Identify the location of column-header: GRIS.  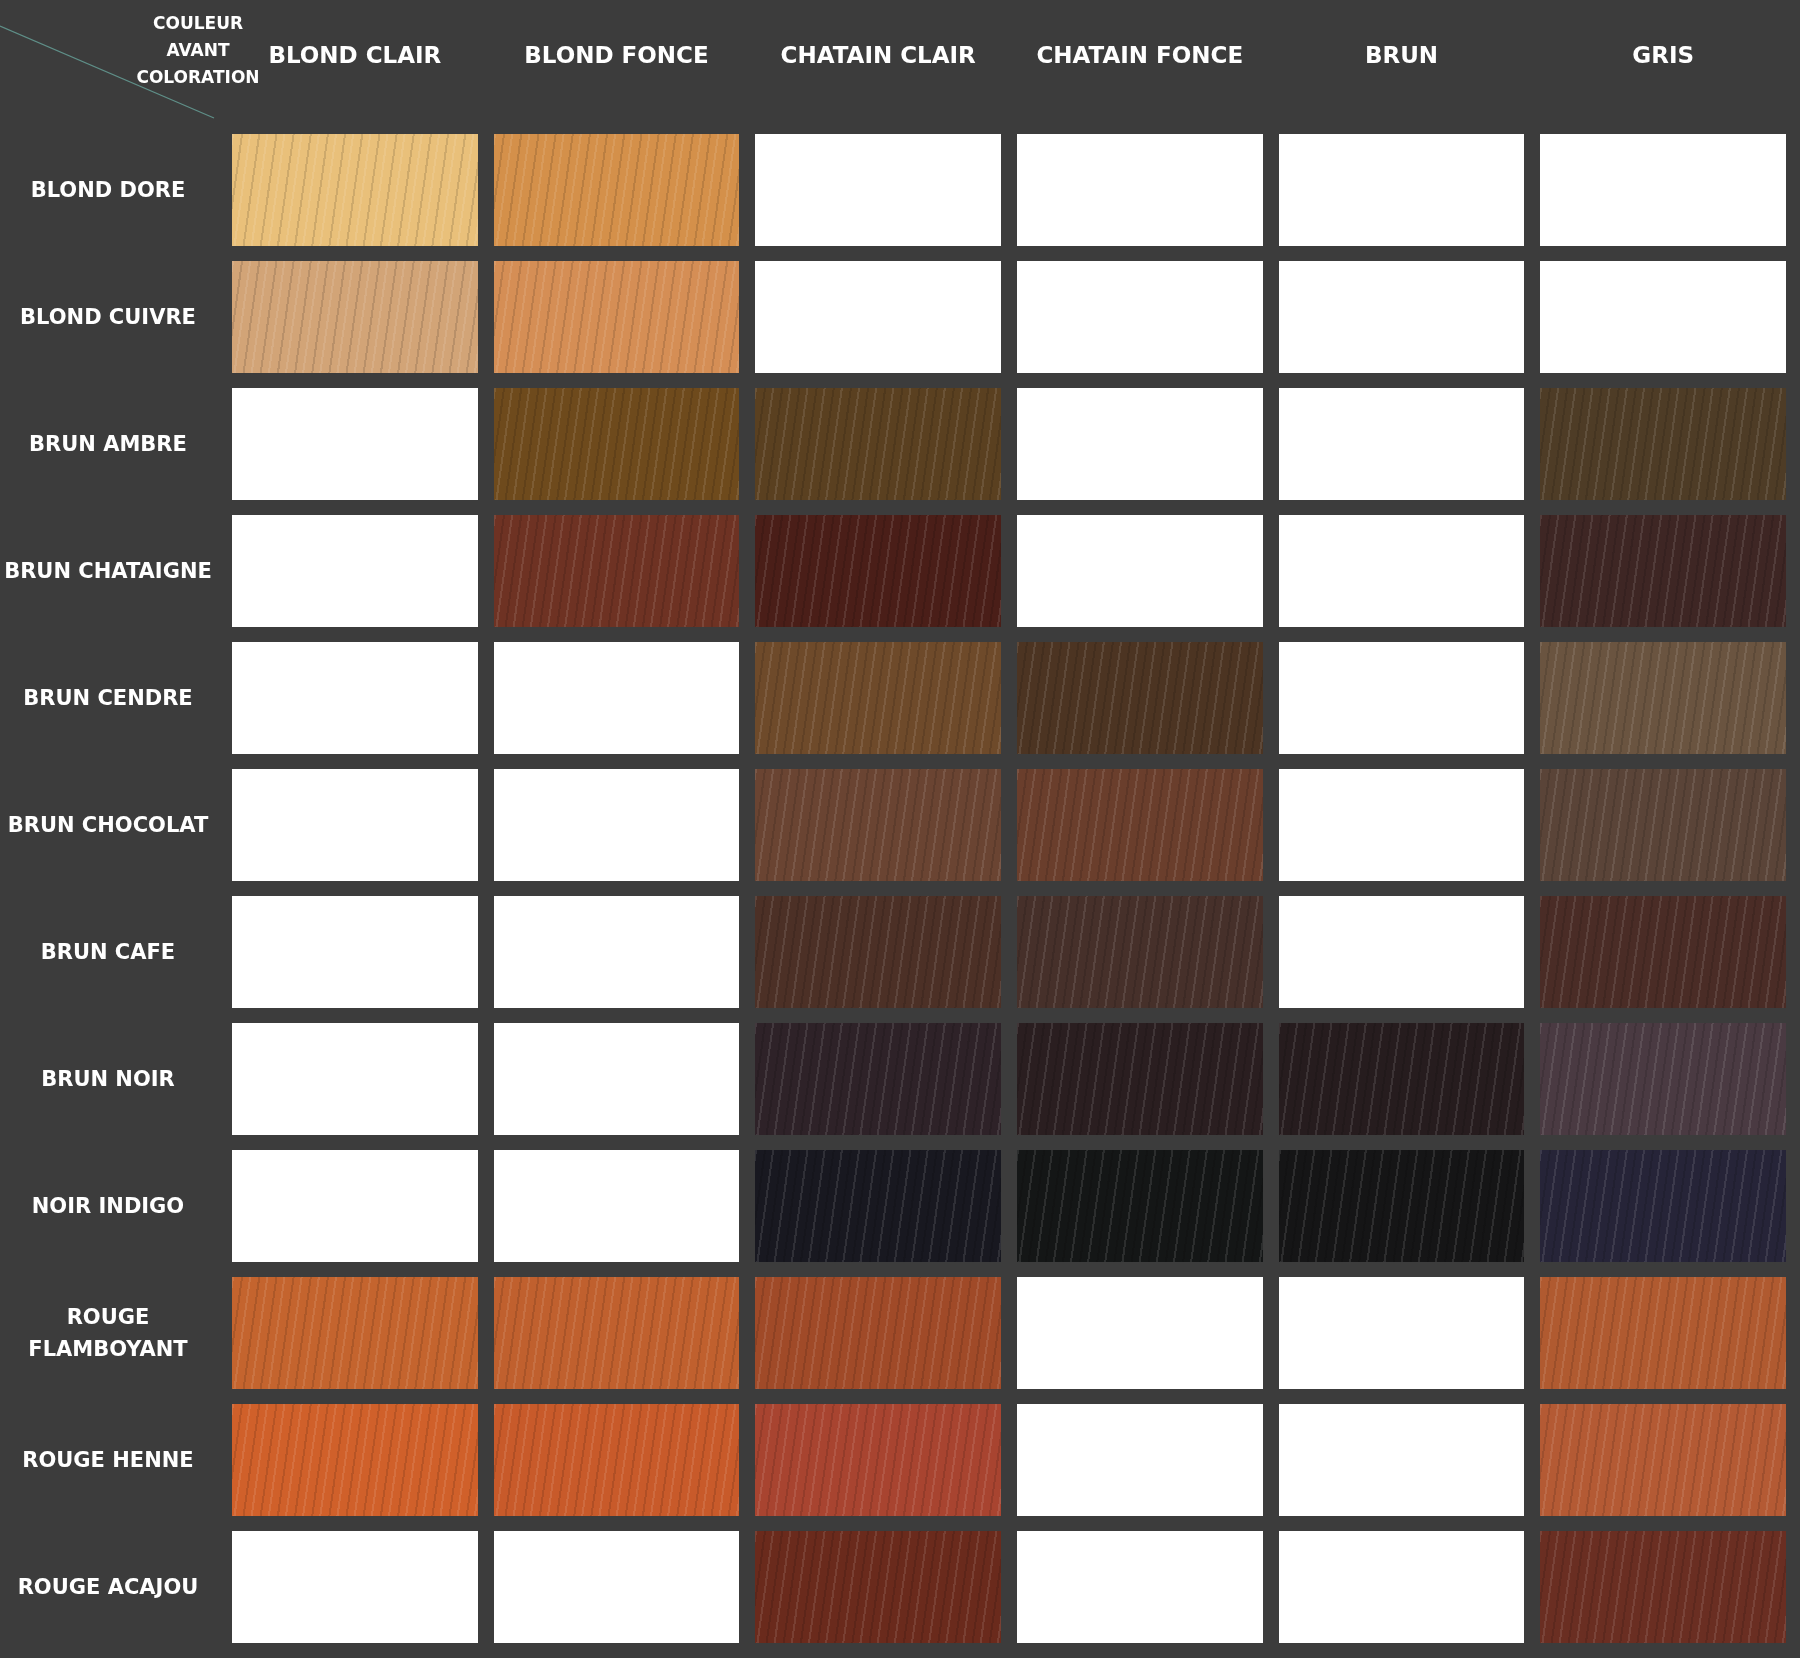
(1663, 55).